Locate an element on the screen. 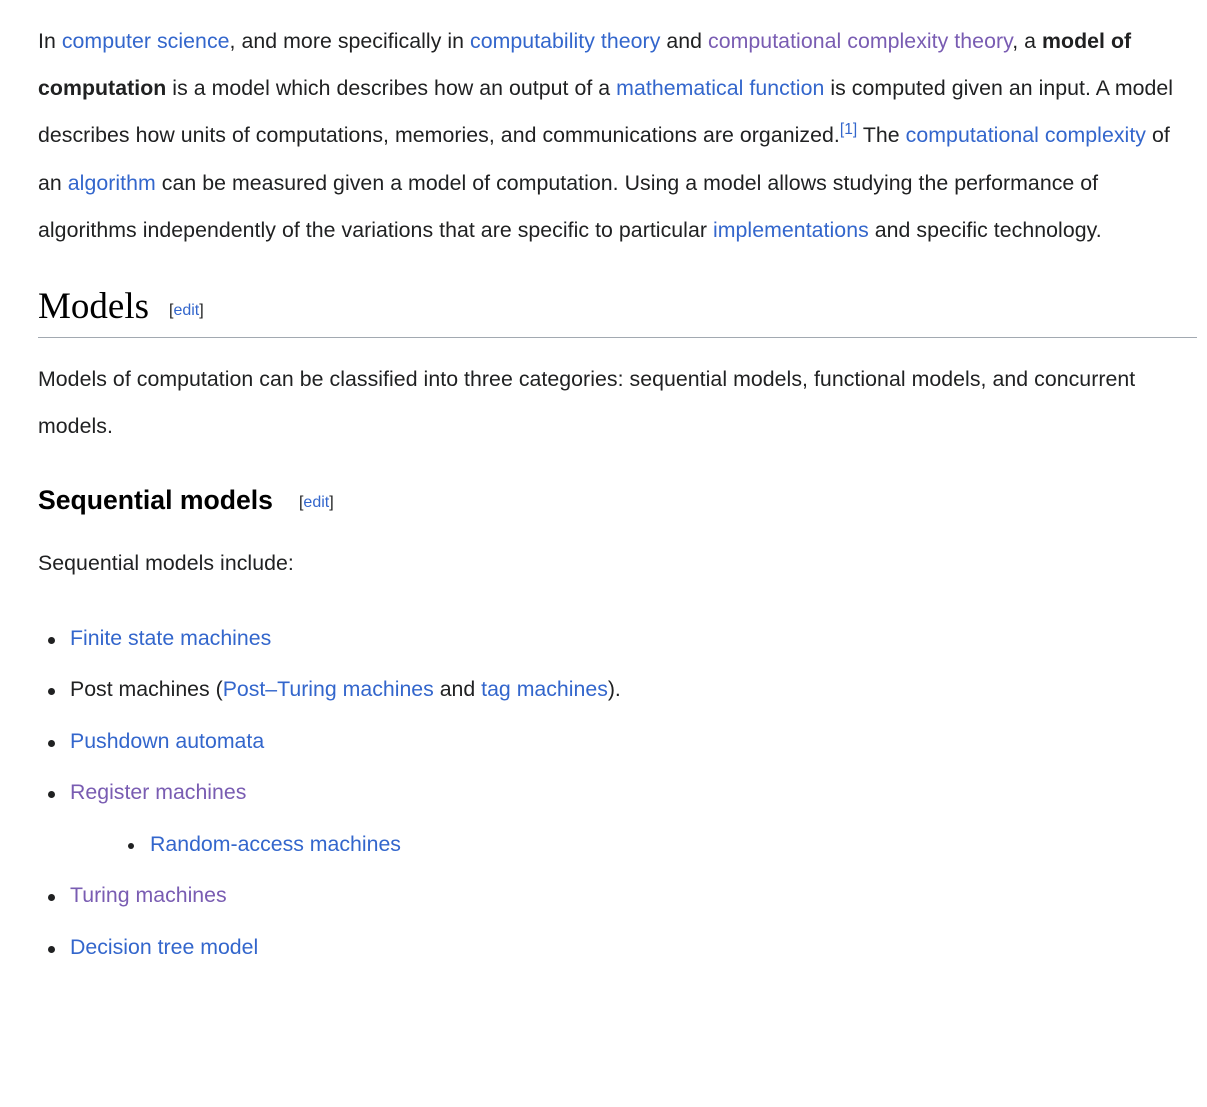 The image size is (1207, 1107). link-register-machines: Register machines is located at coordinates (158, 792).